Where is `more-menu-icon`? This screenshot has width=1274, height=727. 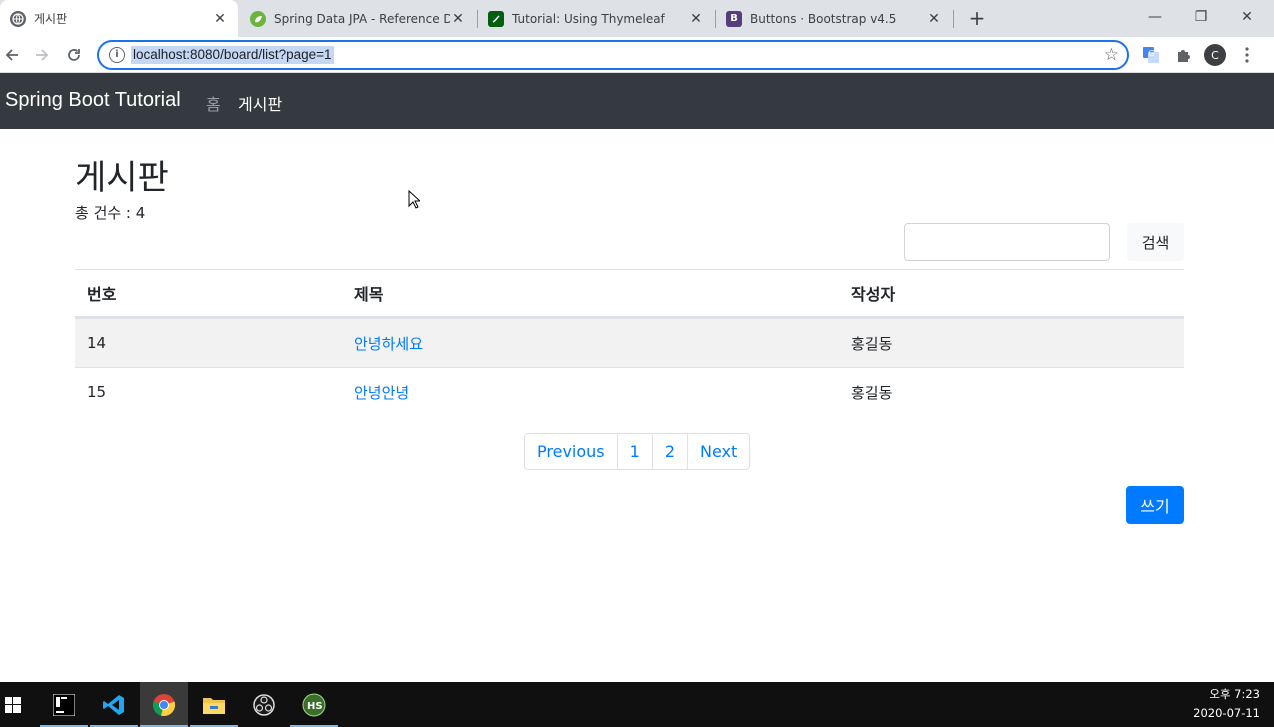
more-menu-icon is located at coordinates (1247, 55).